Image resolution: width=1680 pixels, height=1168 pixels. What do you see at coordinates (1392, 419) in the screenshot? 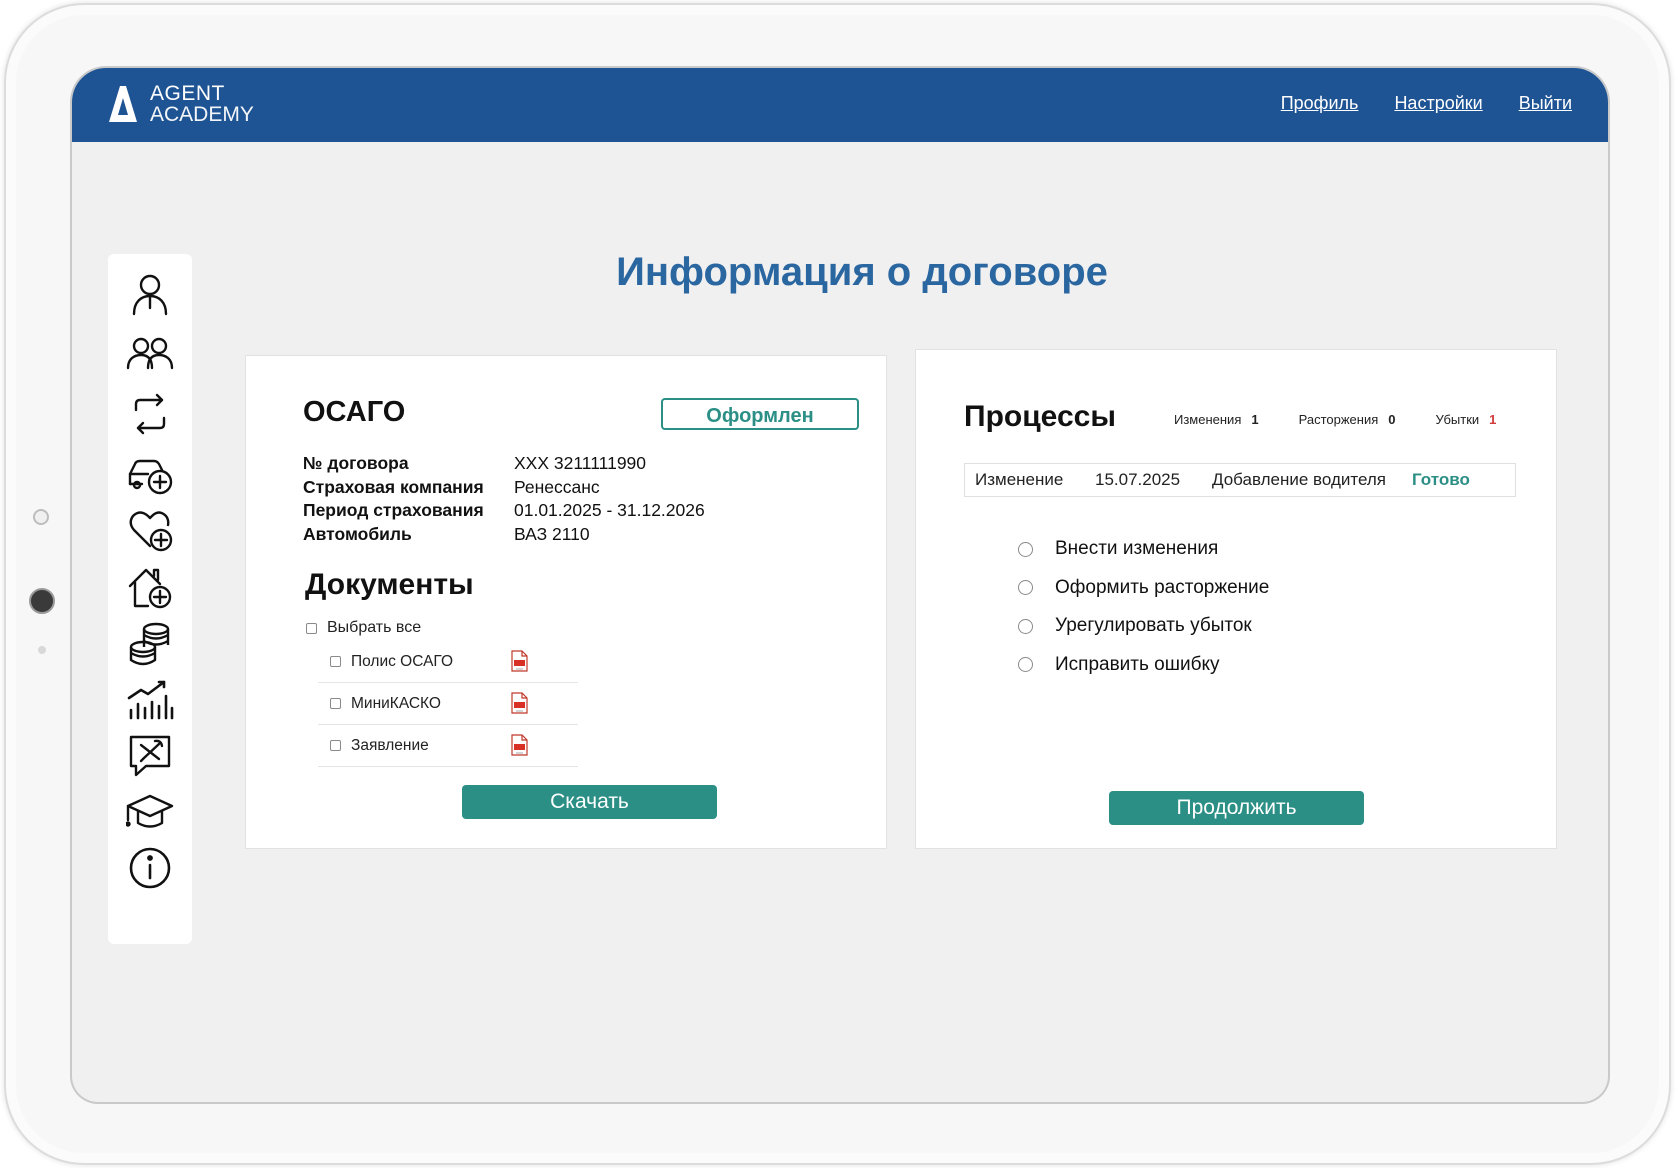
I see `counter-value: 0` at bounding box center [1392, 419].